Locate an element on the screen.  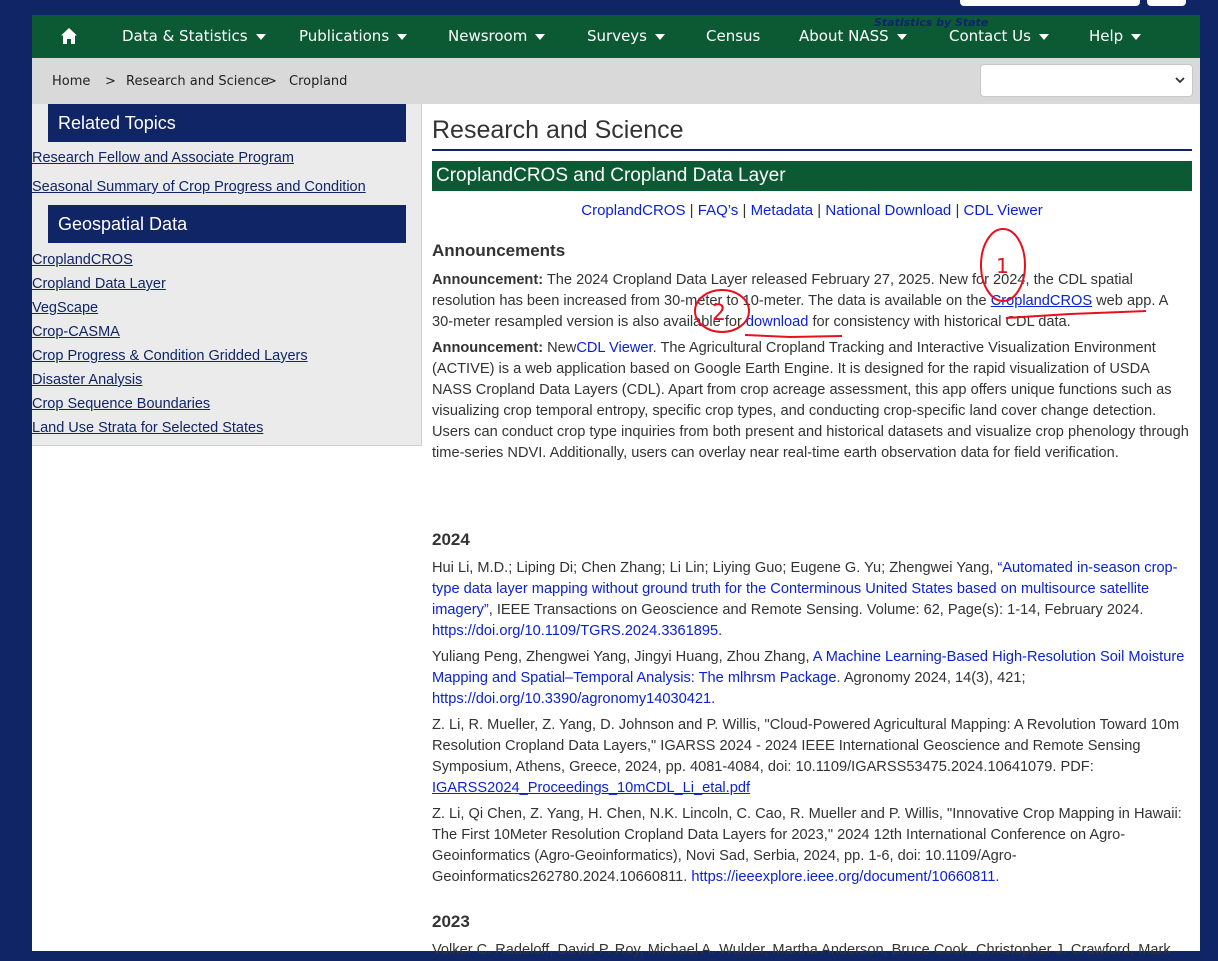
link-metadata: Metadata is located at coordinates (782, 210).